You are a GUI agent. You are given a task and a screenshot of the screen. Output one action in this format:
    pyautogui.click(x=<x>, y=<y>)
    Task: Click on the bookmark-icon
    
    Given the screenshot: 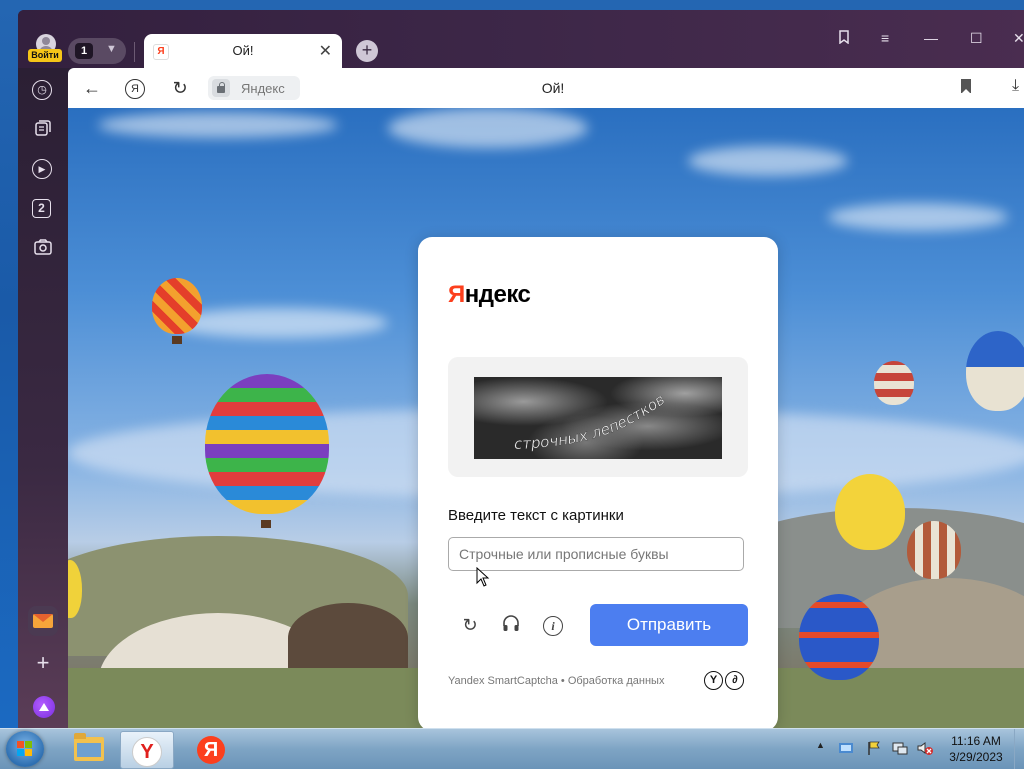 What is the action you would take?
    pyautogui.click(x=966, y=86)
    